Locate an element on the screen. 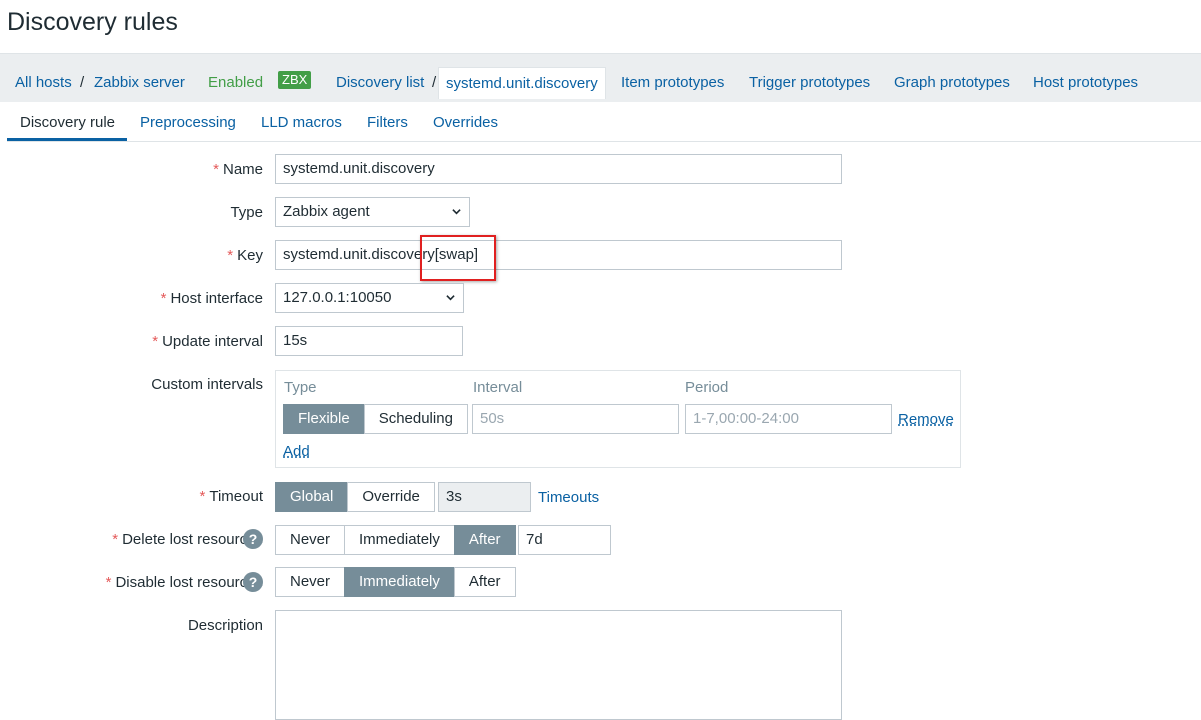 The image size is (1201, 720). delete-after-input: 7d is located at coordinates (564, 540).